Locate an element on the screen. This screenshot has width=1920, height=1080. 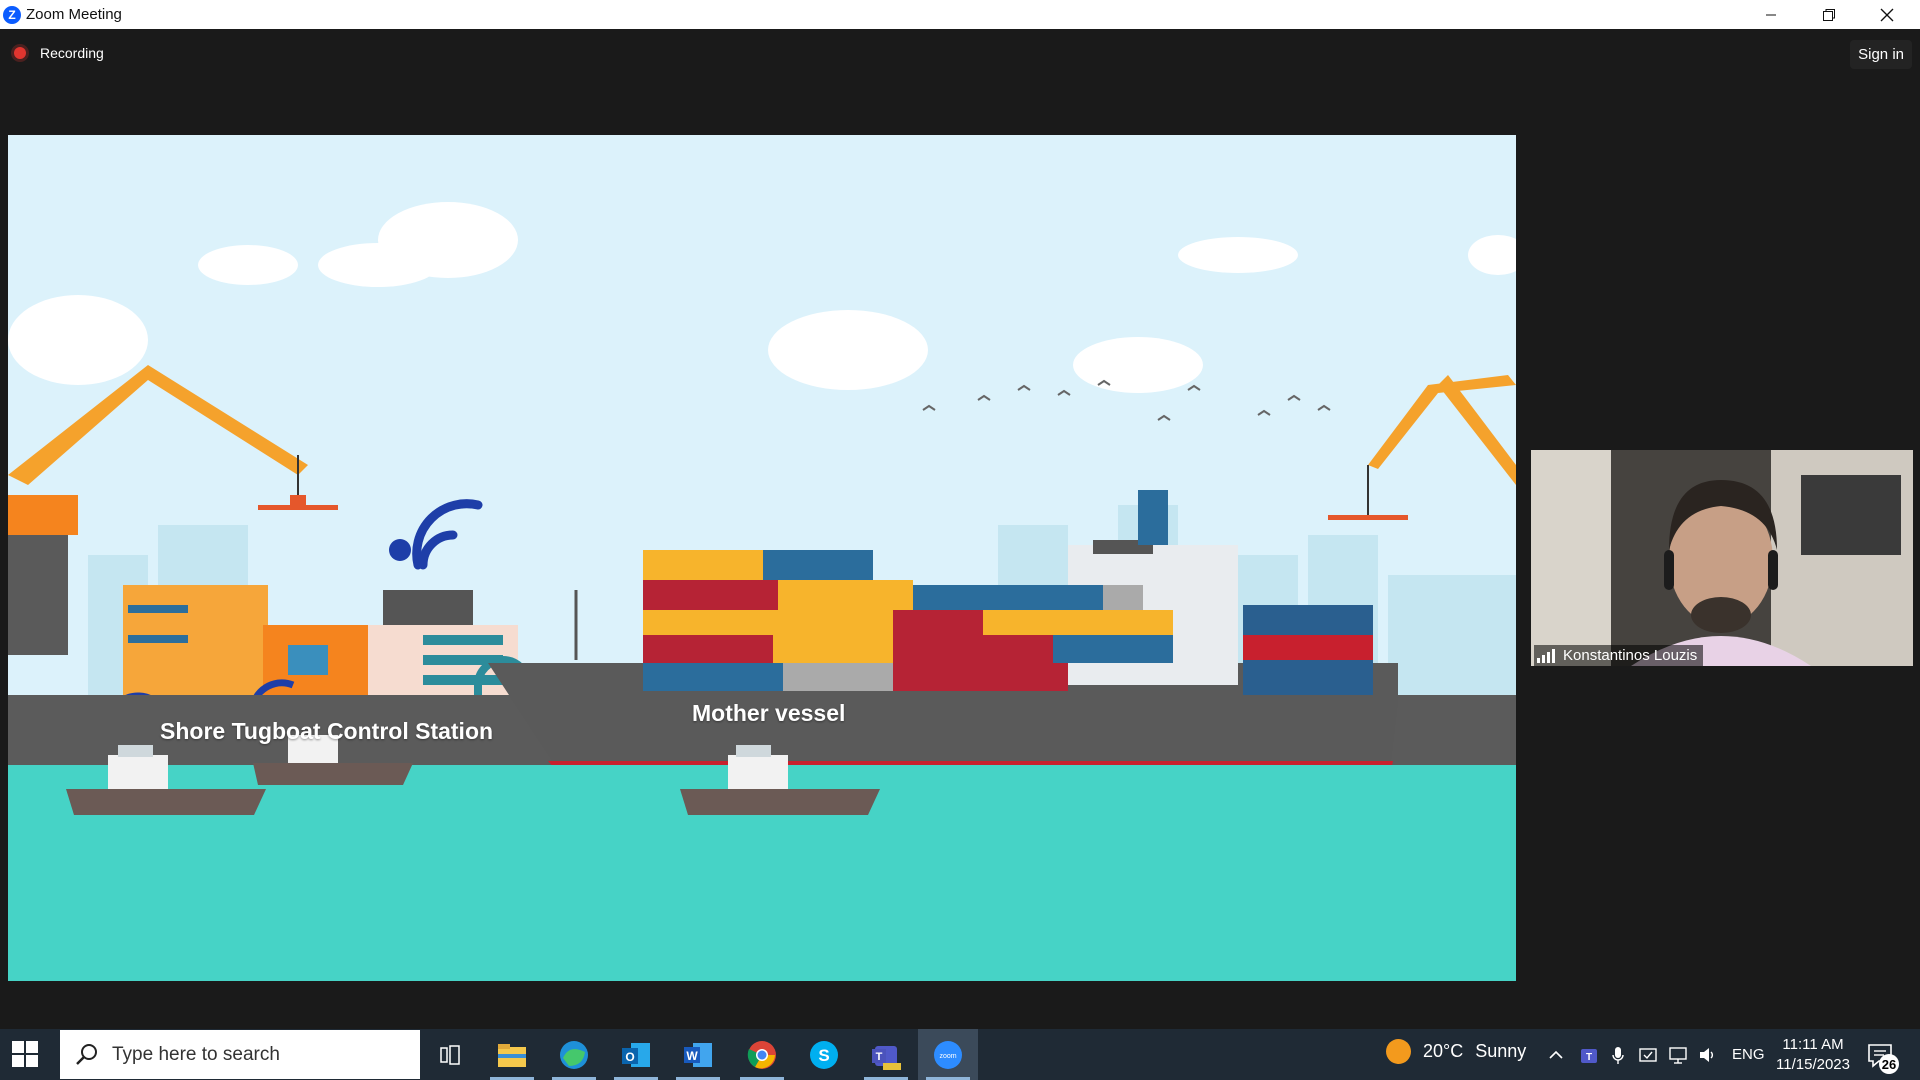
svg-text: S is located at coordinates (823, 1055).